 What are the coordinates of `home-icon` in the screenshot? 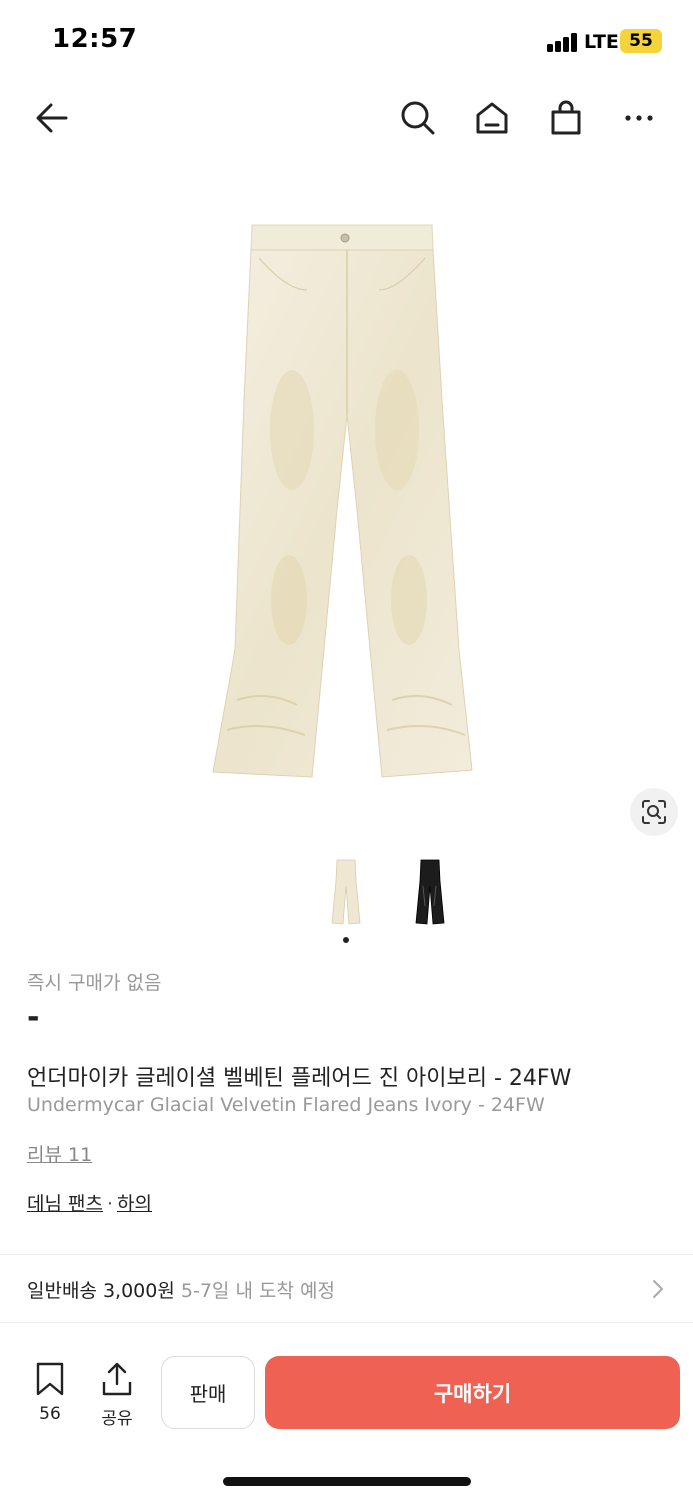 It's located at (492, 118).